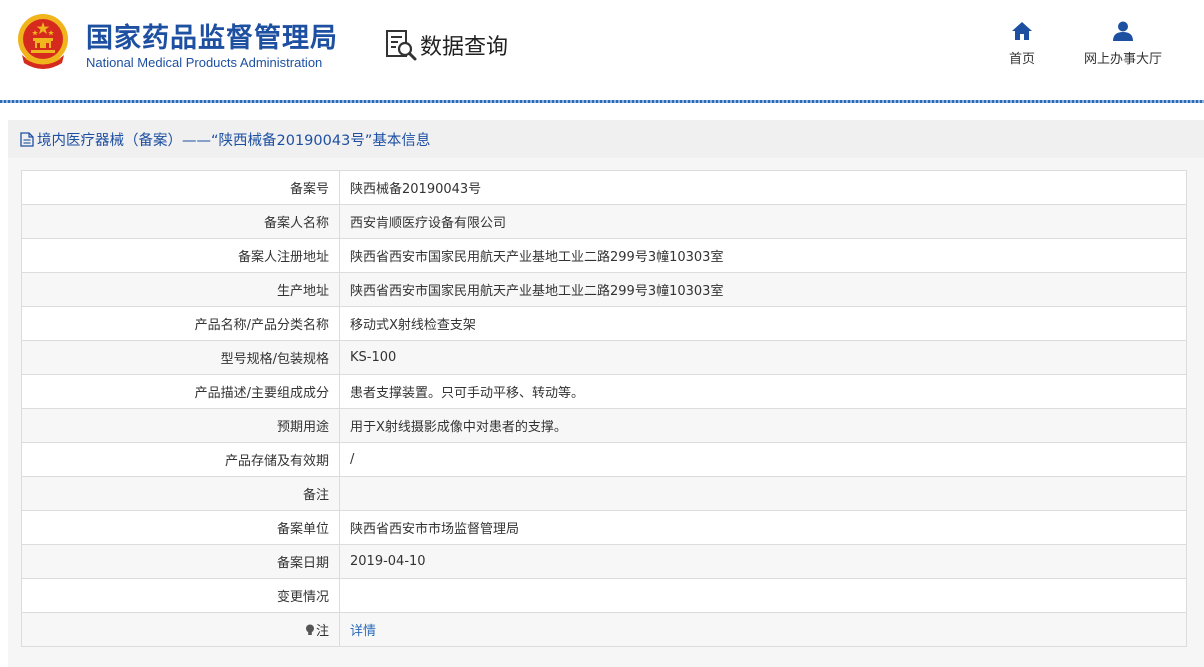  I want to click on table-row: 备注, so click(604, 493).